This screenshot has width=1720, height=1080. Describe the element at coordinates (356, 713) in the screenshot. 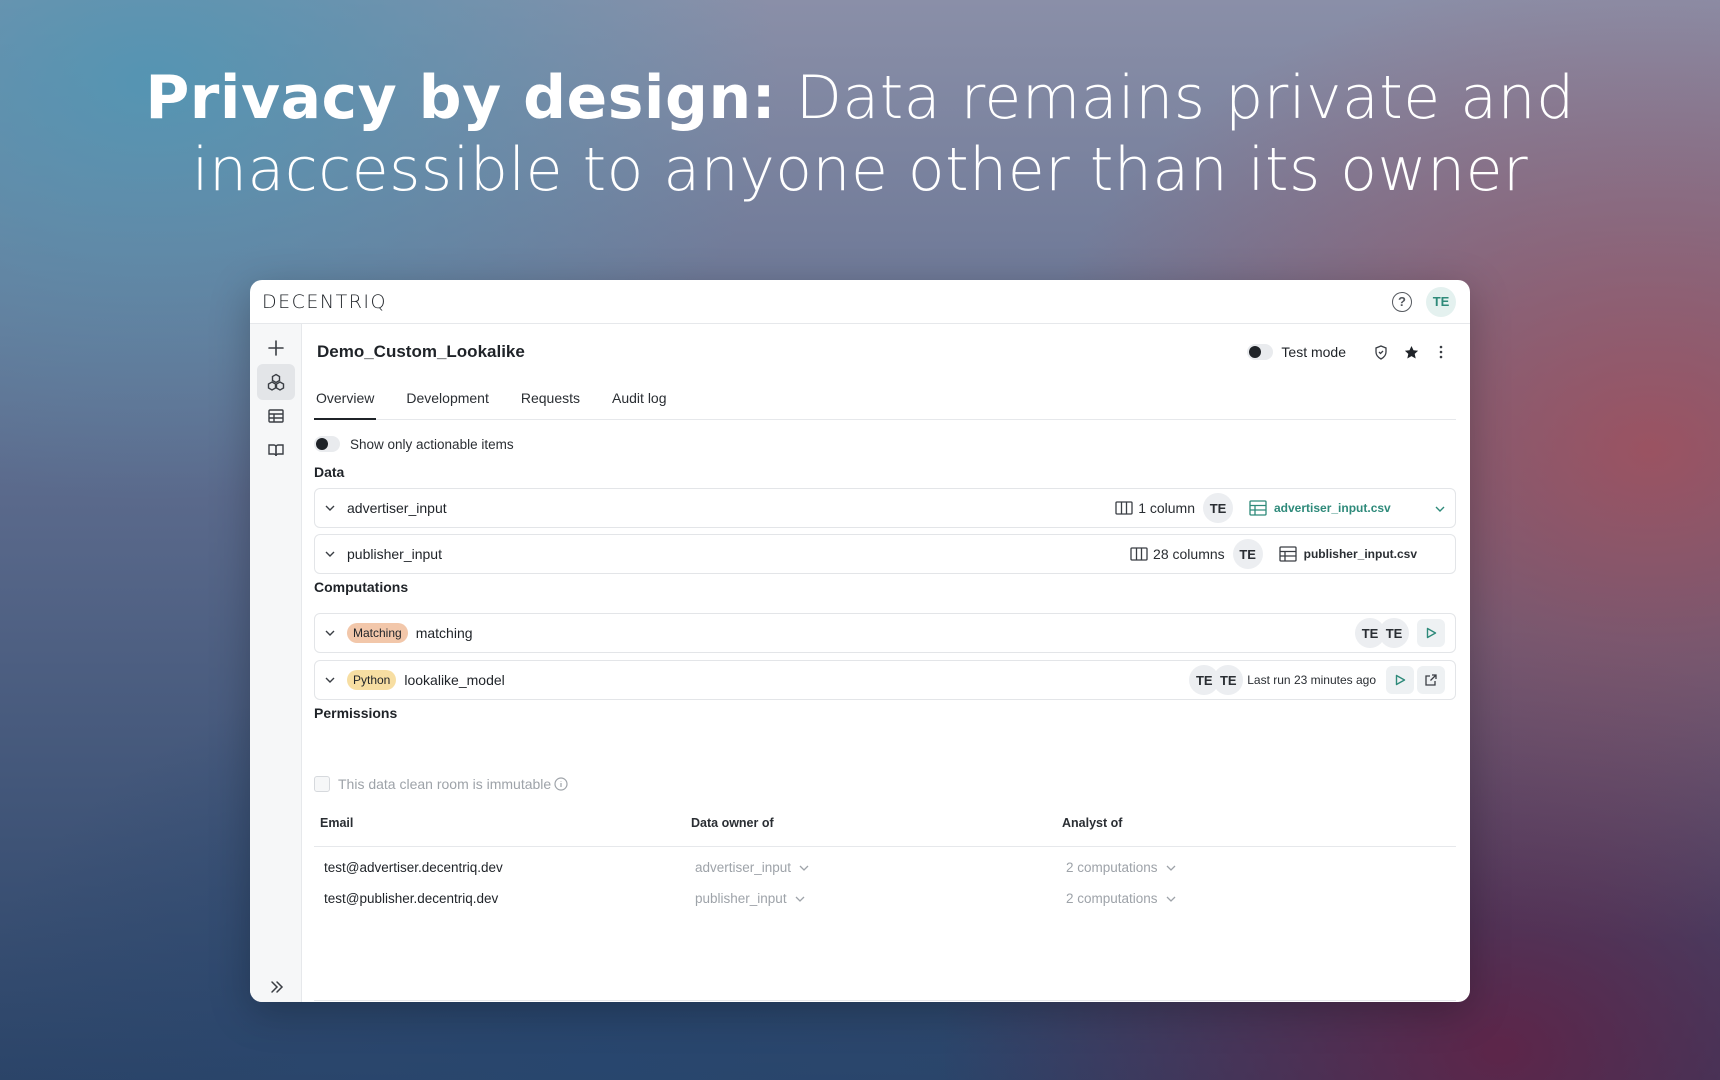

I see `permissions-section-label: Permissions` at that location.